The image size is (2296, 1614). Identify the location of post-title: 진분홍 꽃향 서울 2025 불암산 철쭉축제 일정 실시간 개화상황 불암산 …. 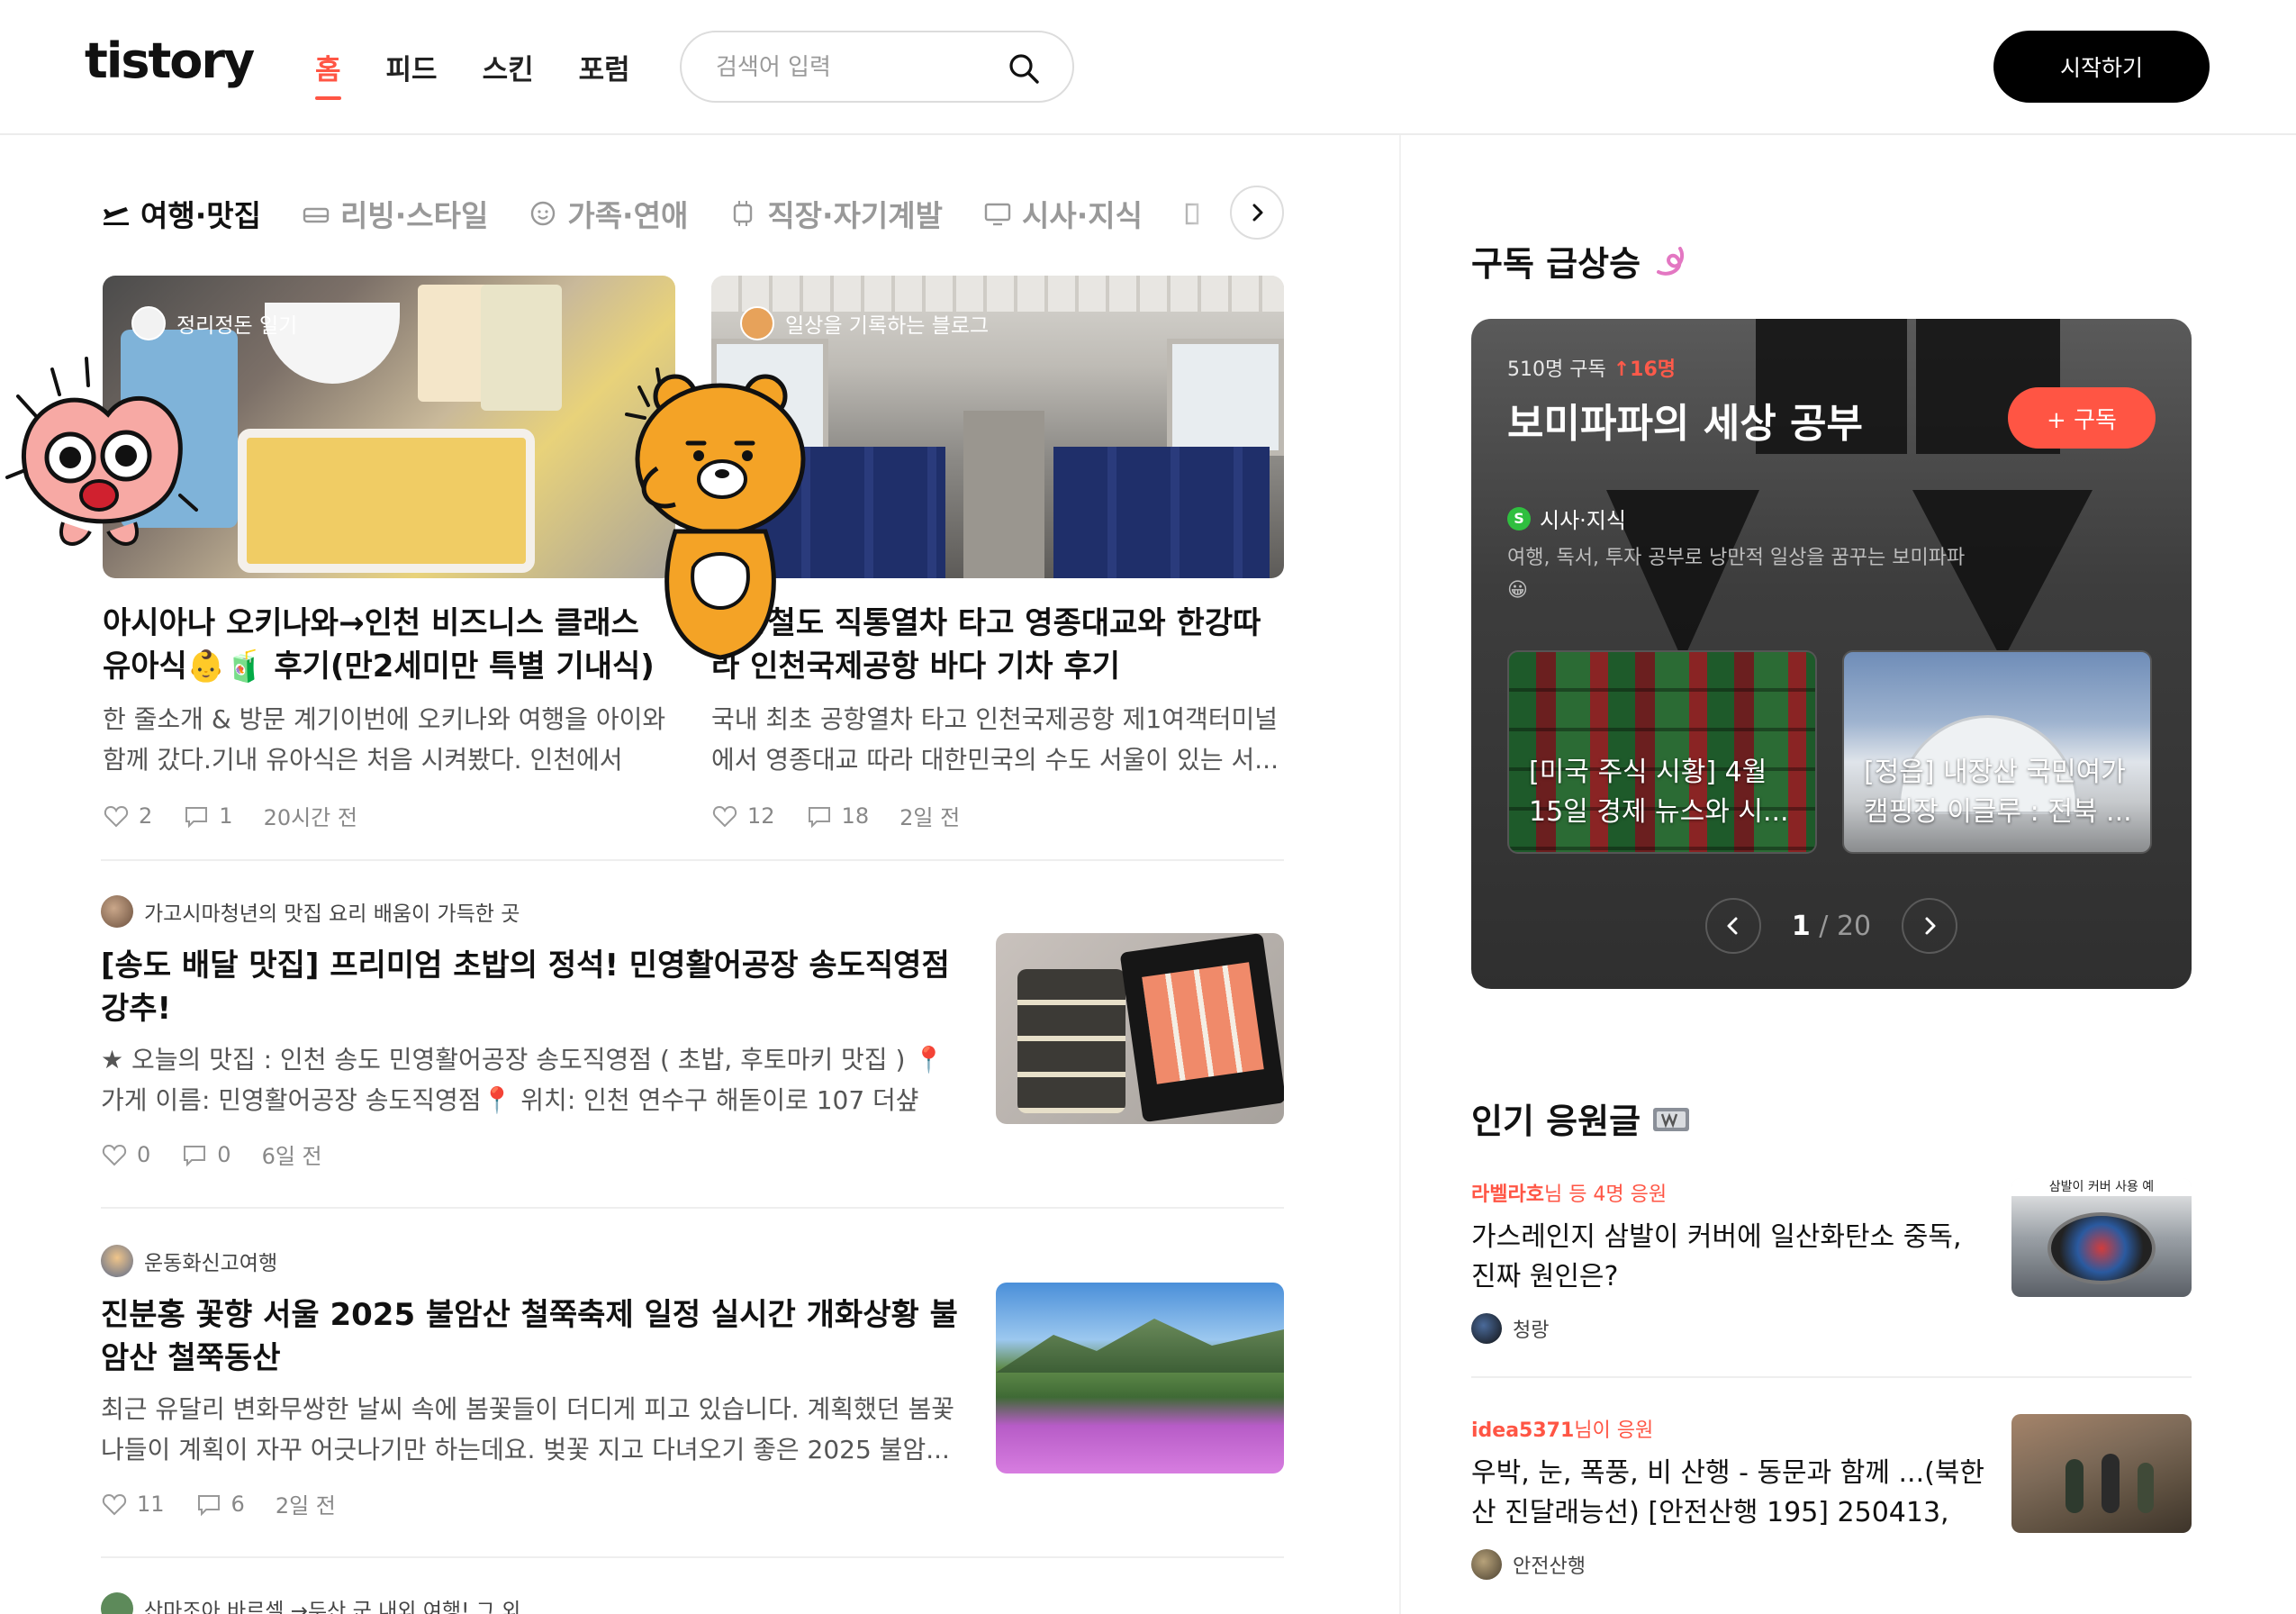
(533, 1337).